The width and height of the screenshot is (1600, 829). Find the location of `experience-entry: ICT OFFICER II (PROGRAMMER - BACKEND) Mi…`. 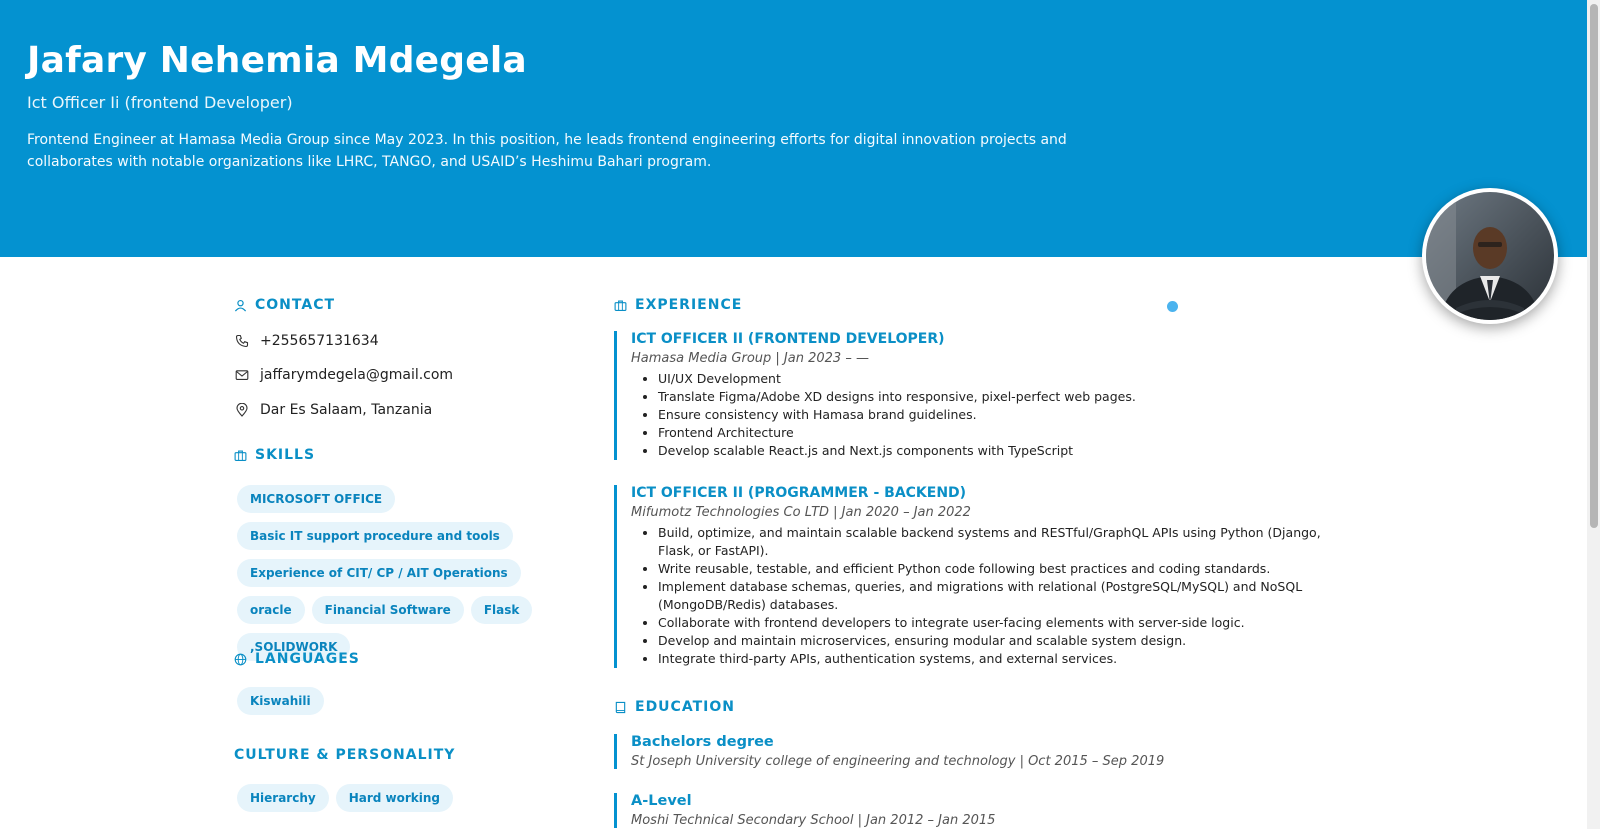

experience-entry: ICT OFFICER II (PROGRAMMER - BACKEND) Mi… is located at coordinates (985, 576).